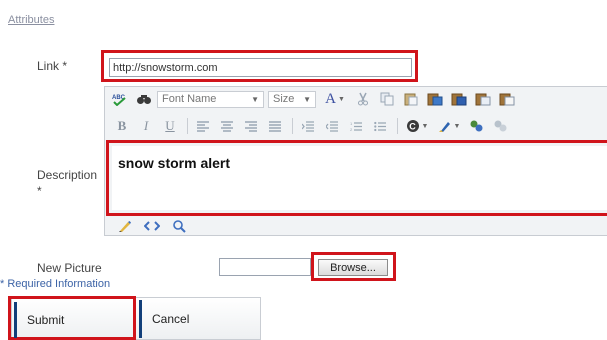 This screenshot has width=607, height=340. Describe the element at coordinates (417, 126) in the screenshot. I see `symbol-icon: C ▼` at that location.